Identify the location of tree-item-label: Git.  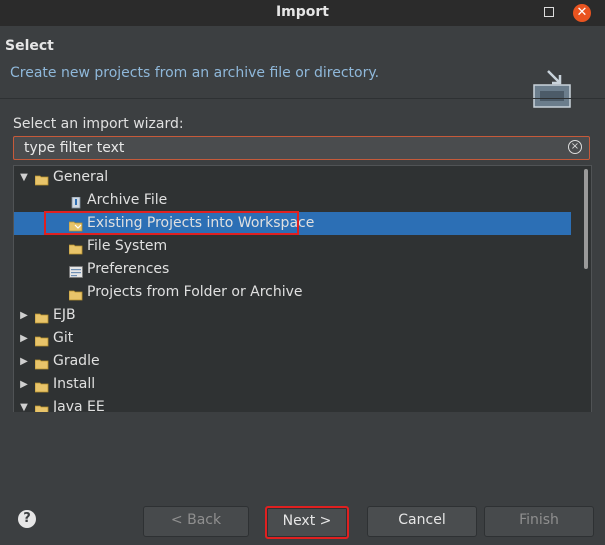
(63, 338).